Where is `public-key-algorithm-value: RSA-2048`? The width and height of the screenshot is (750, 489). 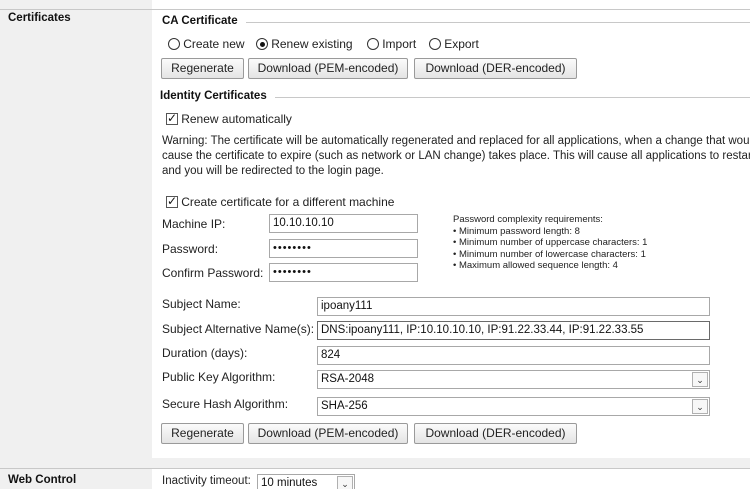
public-key-algorithm-value: RSA-2048 is located at coordinates (348, 379).